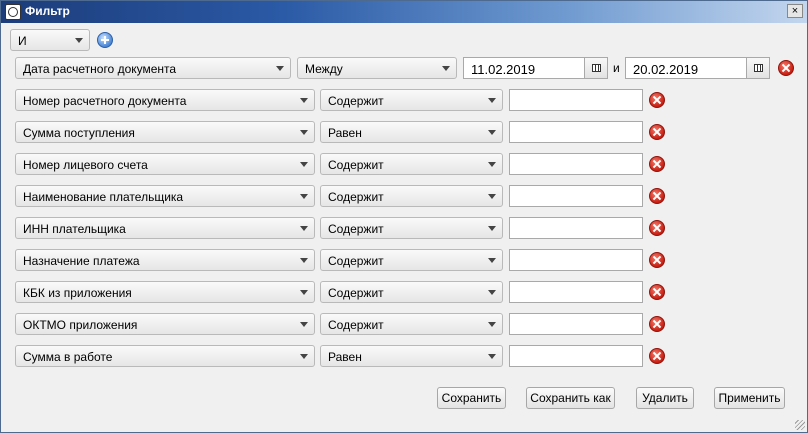 The image size is (808, 433). Describe the element at coordinates (105, 40) in the screenshot. I see `add-condition-icon` at that location.